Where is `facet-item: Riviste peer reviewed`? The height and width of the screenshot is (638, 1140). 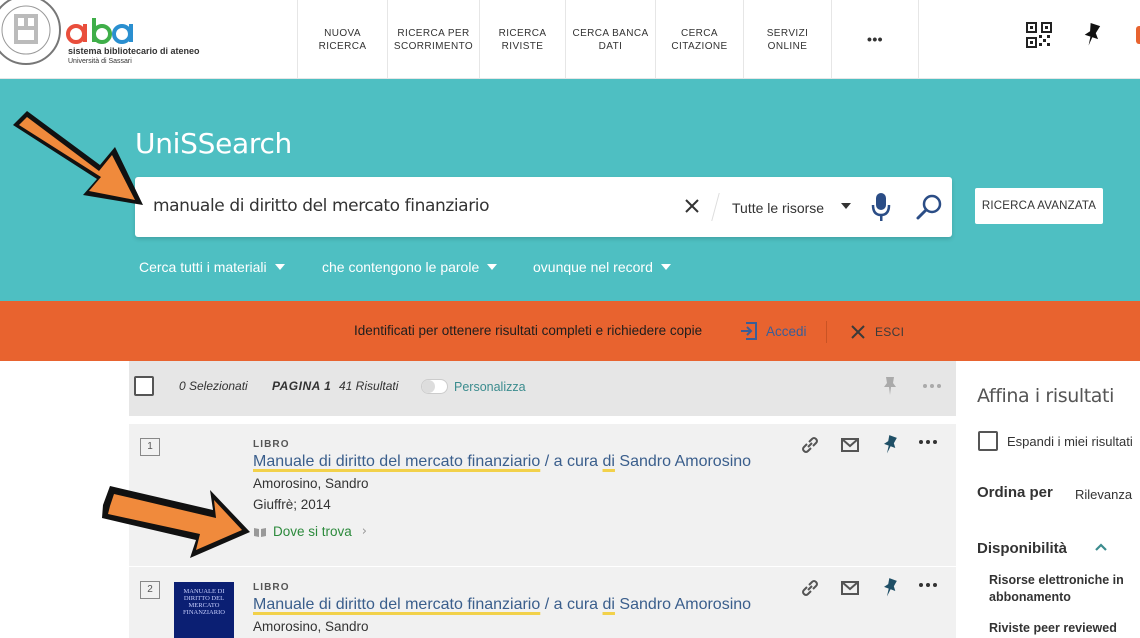 facet-item: Riviste peer reviewed is located at coordinates (1064, 628).